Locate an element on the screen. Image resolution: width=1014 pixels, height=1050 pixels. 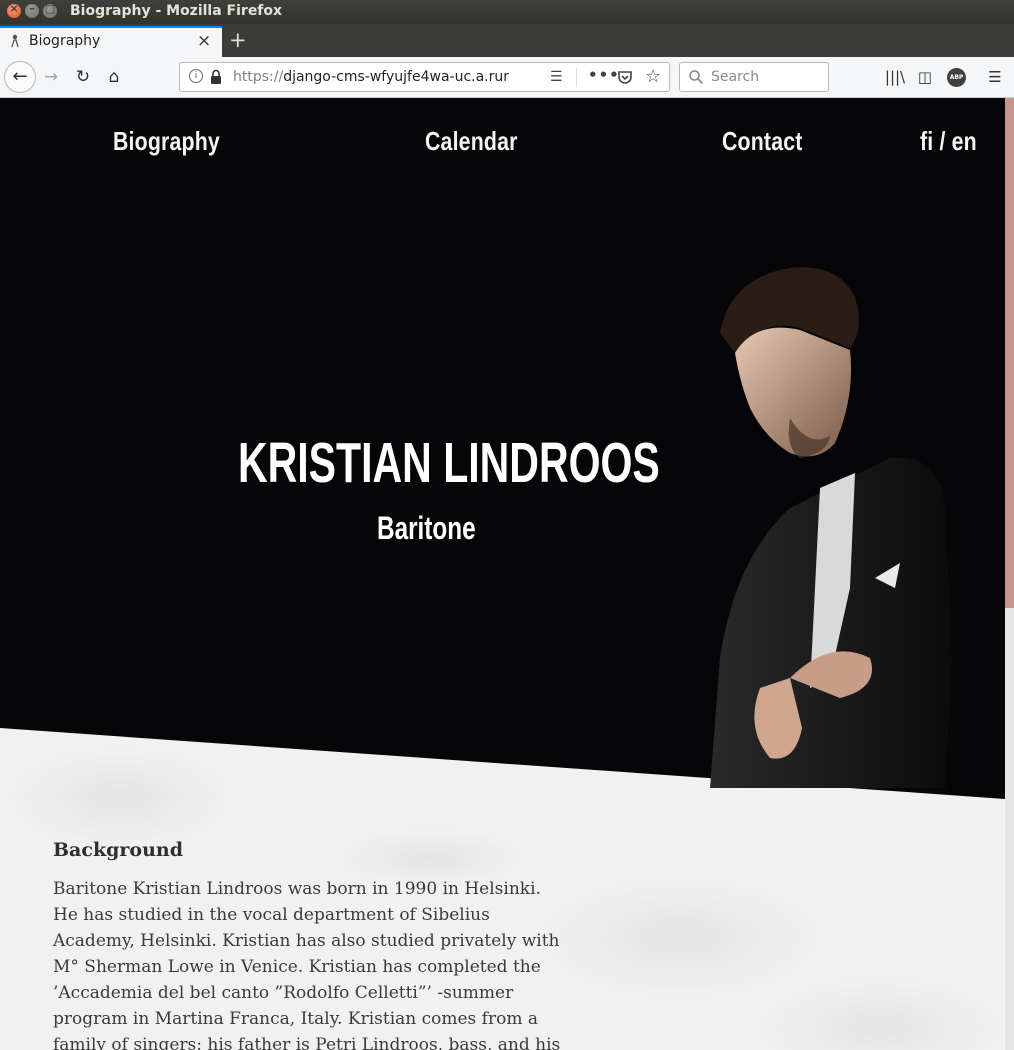
window-titlebar: × – ▢ Biography - Mozilla Firefox is located at coordinates (507, 12).